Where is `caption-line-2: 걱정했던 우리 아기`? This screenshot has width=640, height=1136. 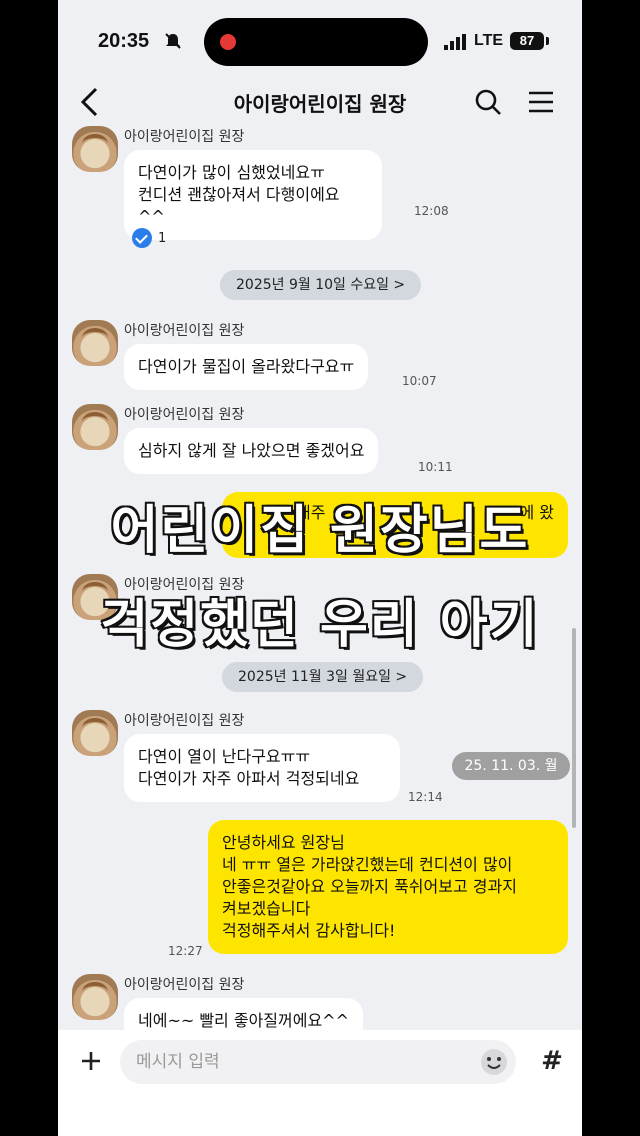 caption-line-2: 걱정했던 우리 아기 is located at coordinates (319, 625).